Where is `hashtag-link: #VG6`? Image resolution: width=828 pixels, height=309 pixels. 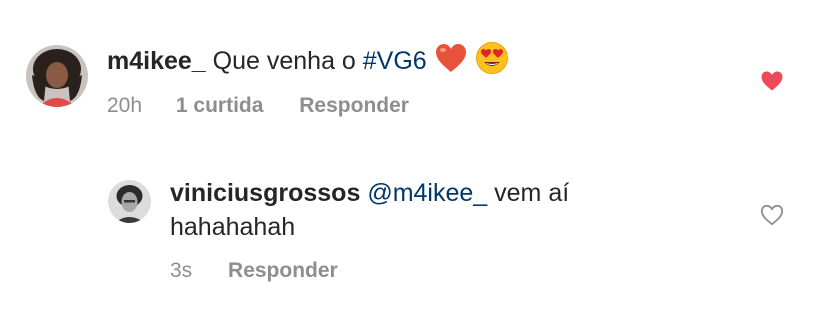
hashtag-link: #VG6 is located at coordinates (395, 61).